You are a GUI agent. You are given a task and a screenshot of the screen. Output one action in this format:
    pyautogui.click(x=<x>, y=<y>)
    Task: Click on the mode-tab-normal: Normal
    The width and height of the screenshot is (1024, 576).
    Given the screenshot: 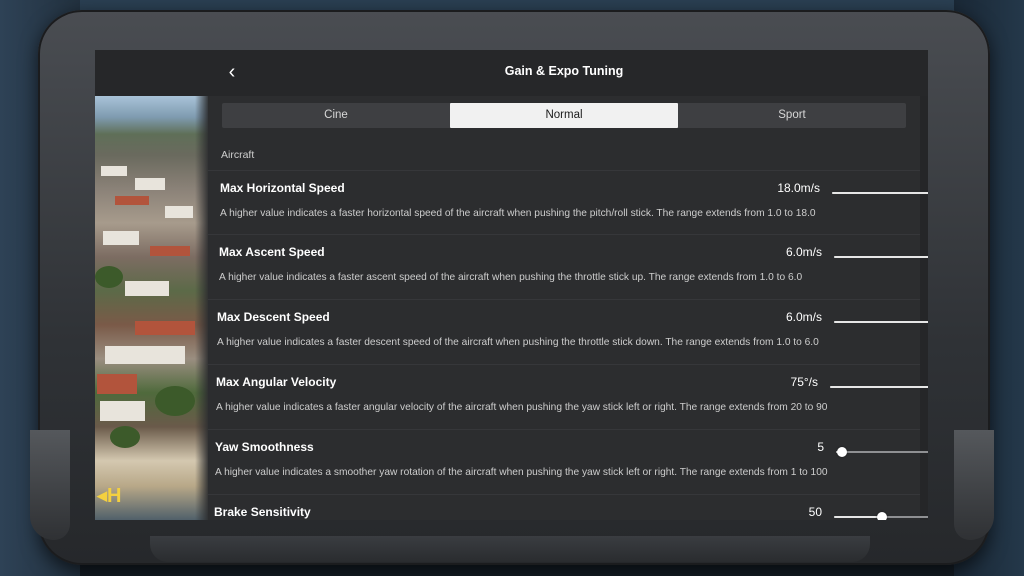 What is the action you would take?
    pyautogui.click(x=564, y=115)
    